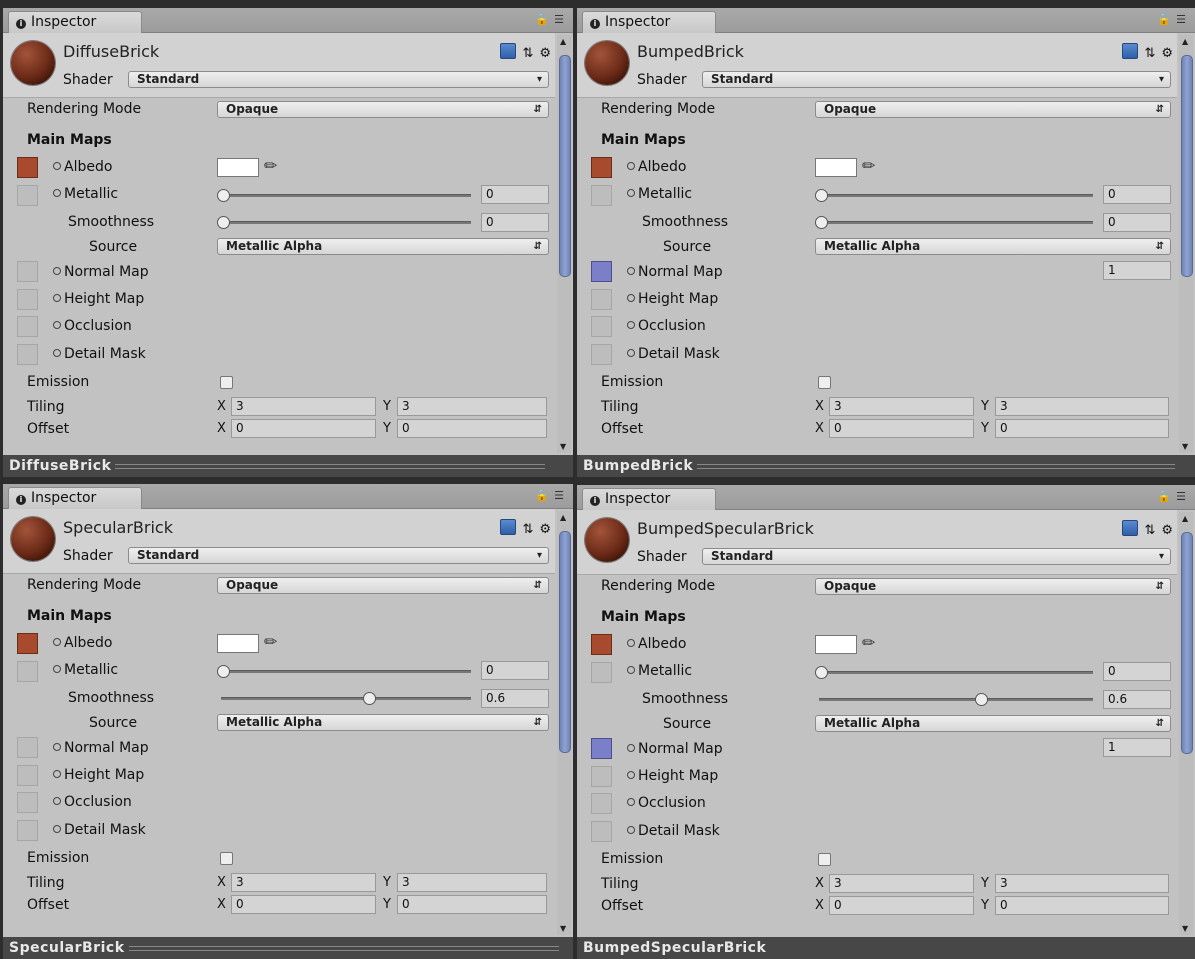 This screenshot has height=959, width=1195. What do you see at coordinates (821, 672) in the screenshot?
I see `metallic-slider-handle` at bounding box center [821, 672].